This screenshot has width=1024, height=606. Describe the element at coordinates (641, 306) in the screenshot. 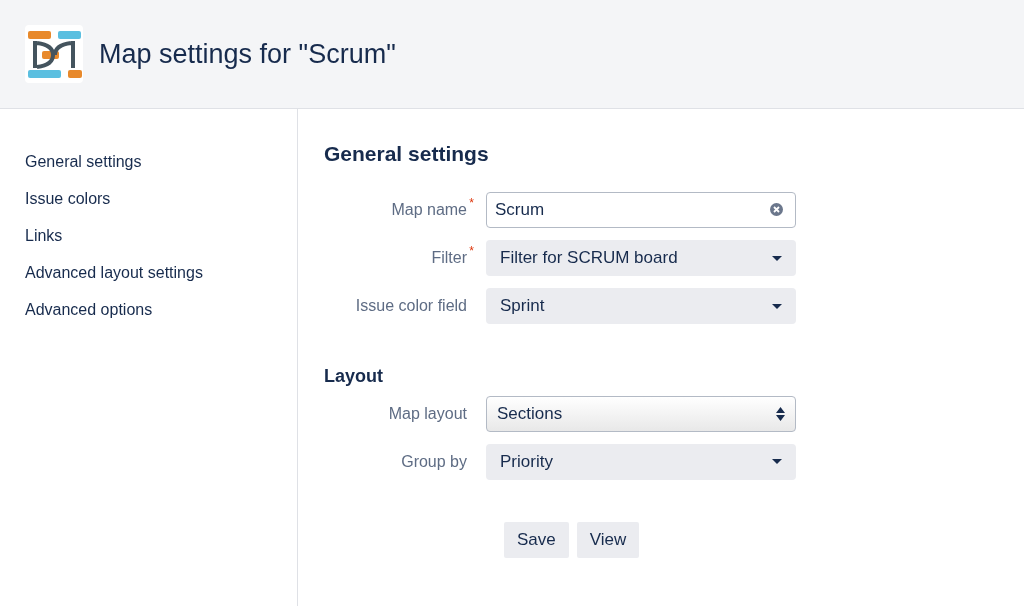

I see `dropdown: Sprint` at that location.